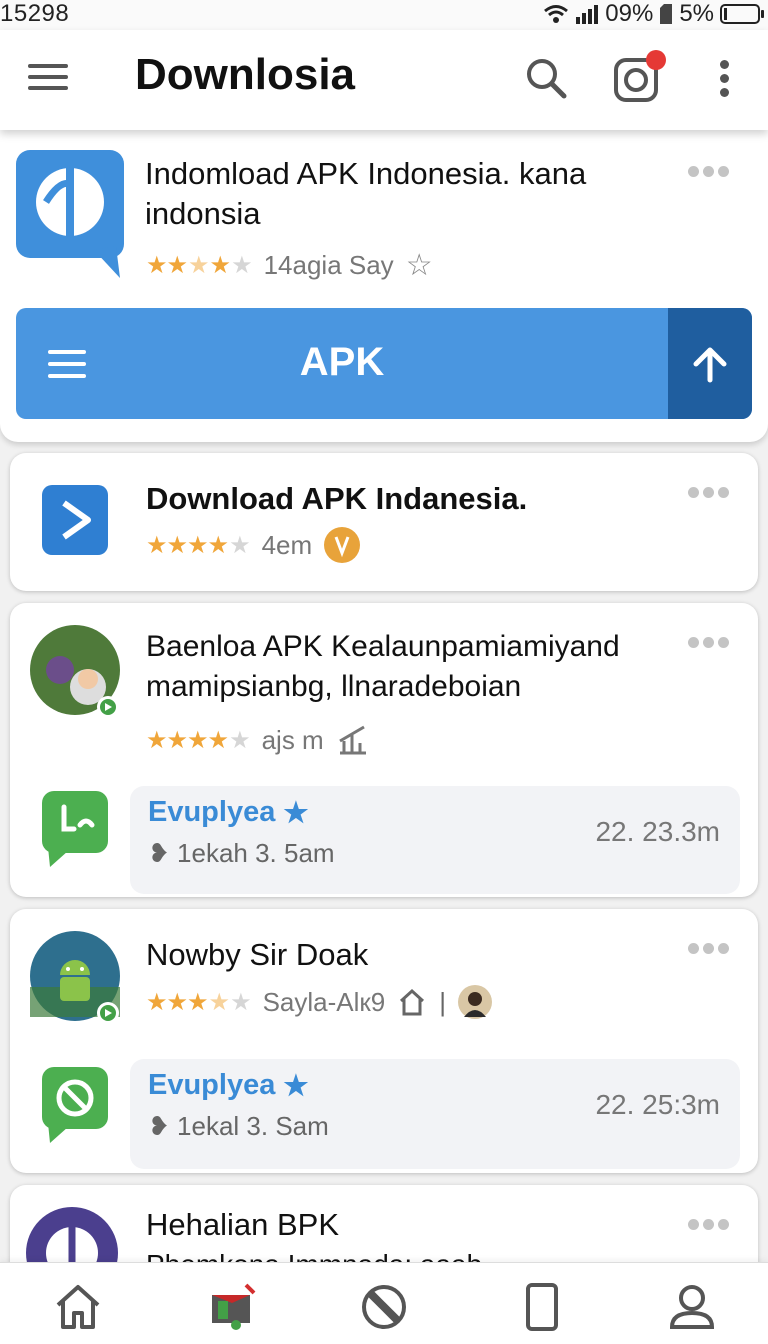 This screenshot has width=768, height=1344. I want to click on status-percent: 09%, so click(629, 13).